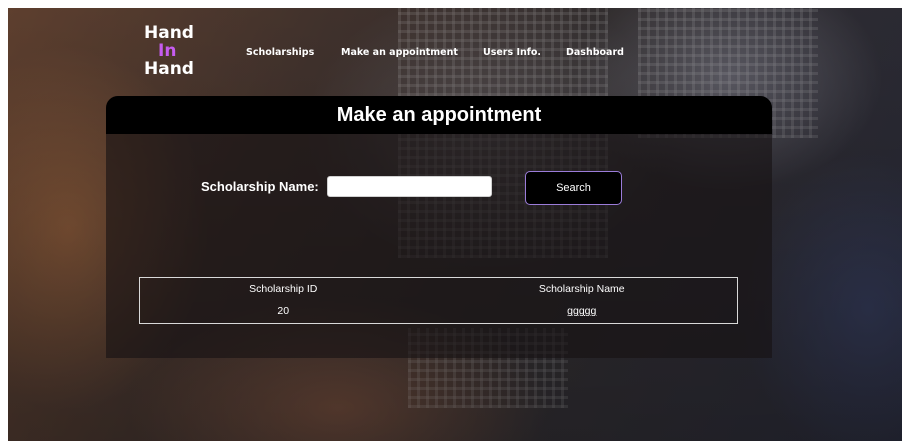 The height and width of the screenshot is (441, 902). What do you see at coordinates (167, 51) in the screenshot?
I see `logo-line-2: In` at bounding box center [167, 51].